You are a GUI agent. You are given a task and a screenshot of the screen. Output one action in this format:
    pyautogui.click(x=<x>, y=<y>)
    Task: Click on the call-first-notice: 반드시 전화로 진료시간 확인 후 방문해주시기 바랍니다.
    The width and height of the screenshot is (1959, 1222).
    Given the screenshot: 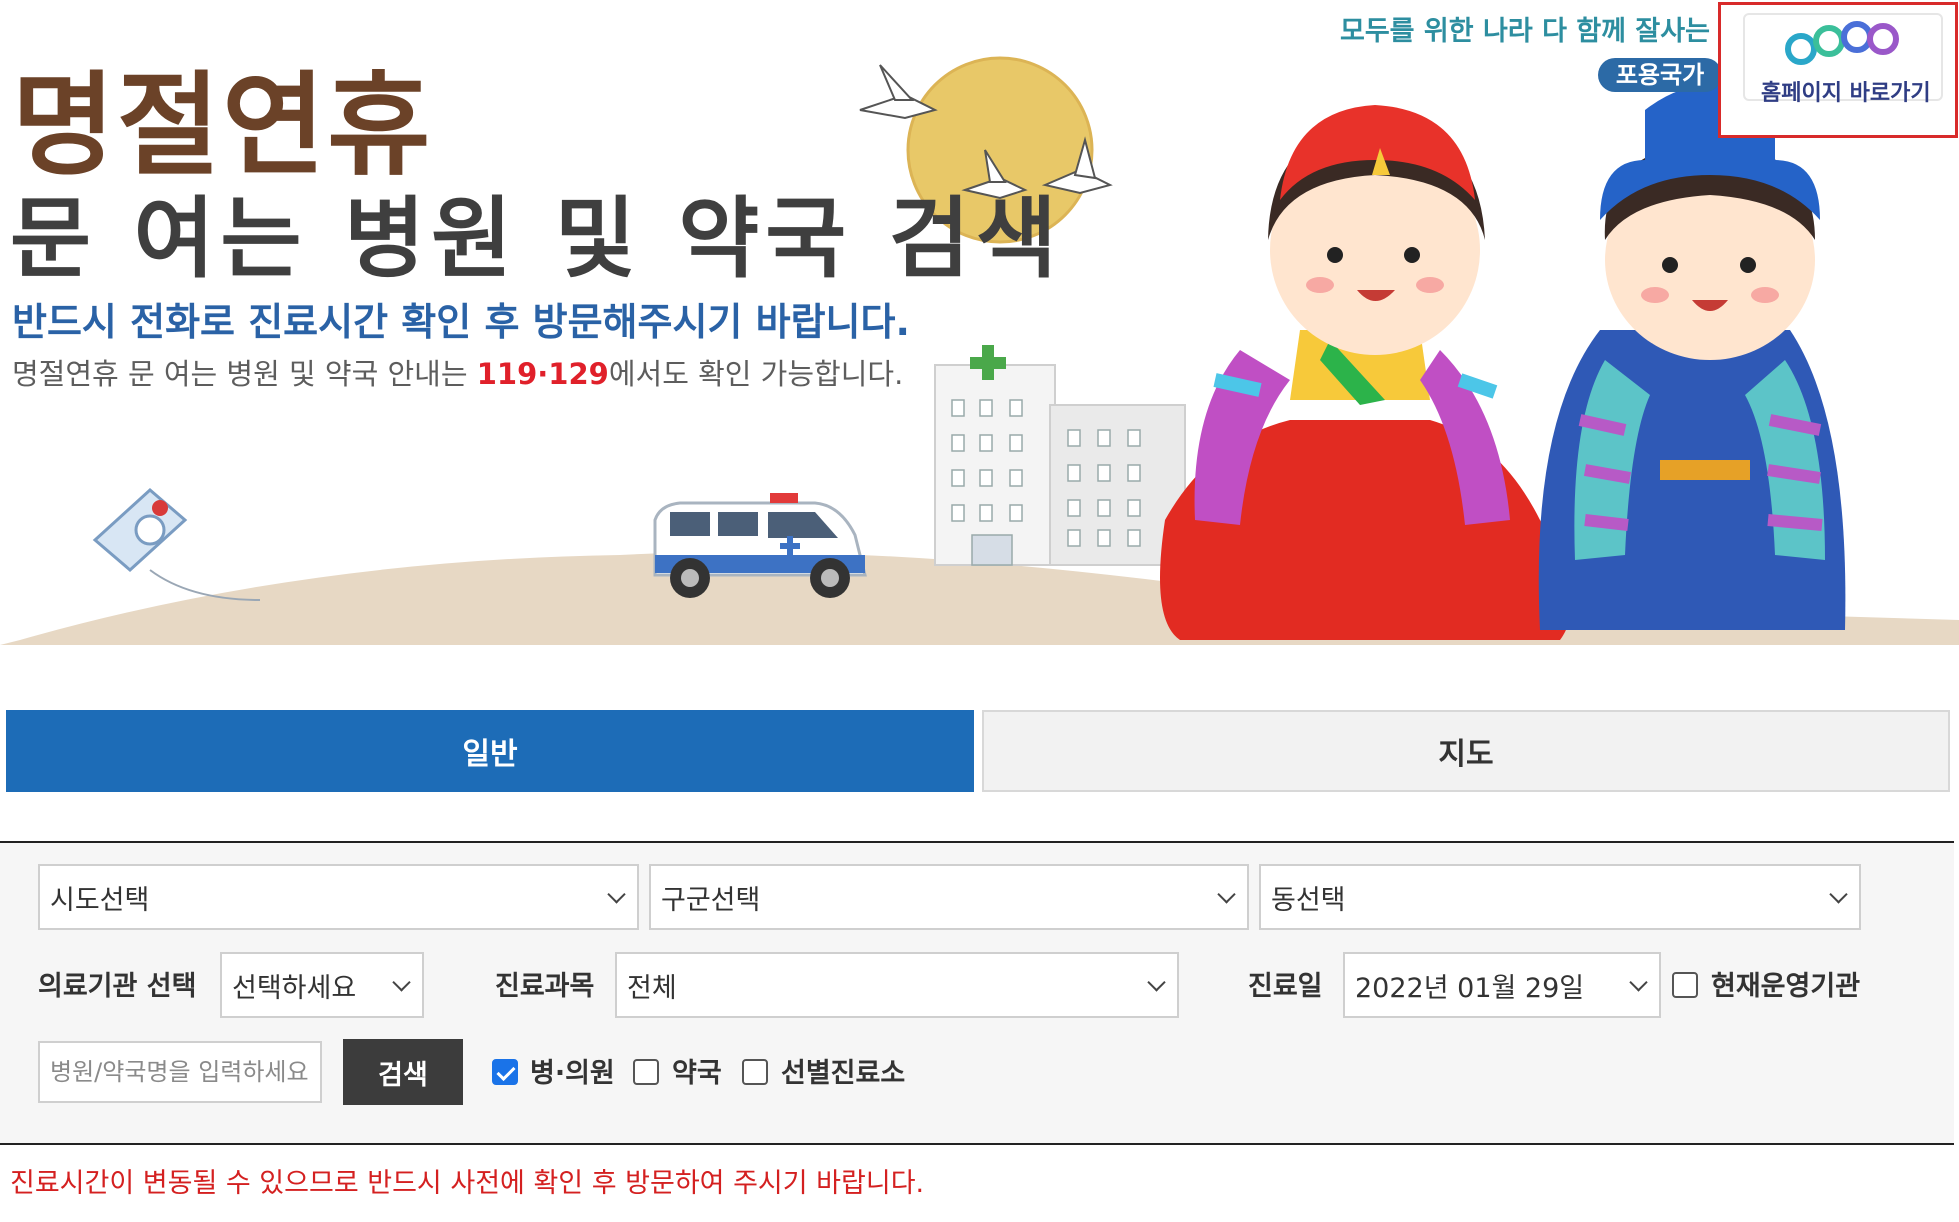 What is the action you would take?
    pyautogui.click(x=461, y=322)
    